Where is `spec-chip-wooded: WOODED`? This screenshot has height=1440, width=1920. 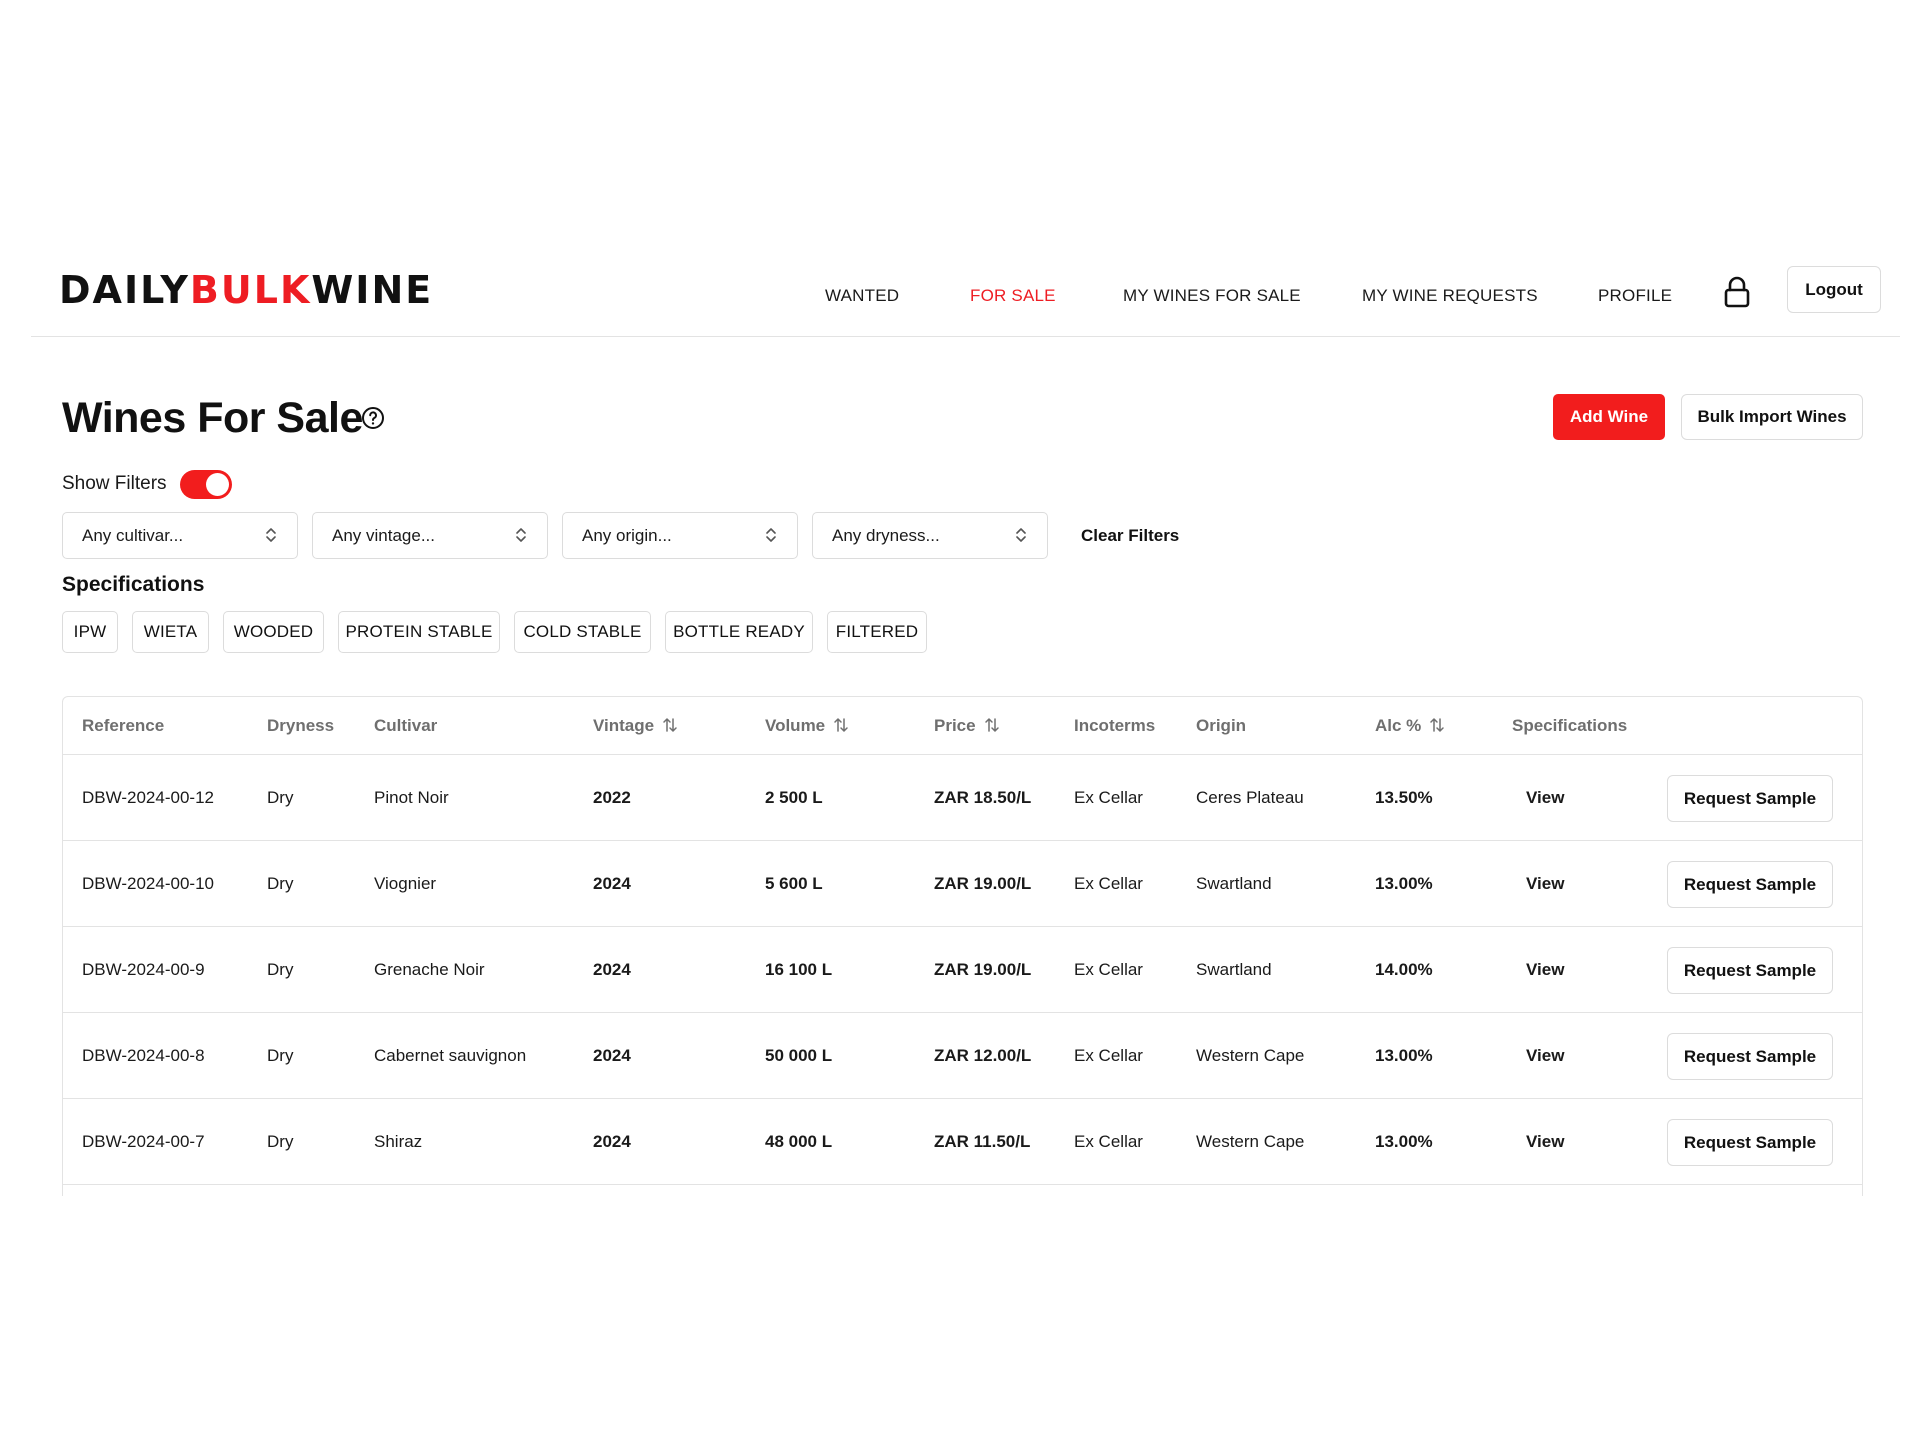 spec-chip-wooded: WOODED is located at coordinates (273, 632).